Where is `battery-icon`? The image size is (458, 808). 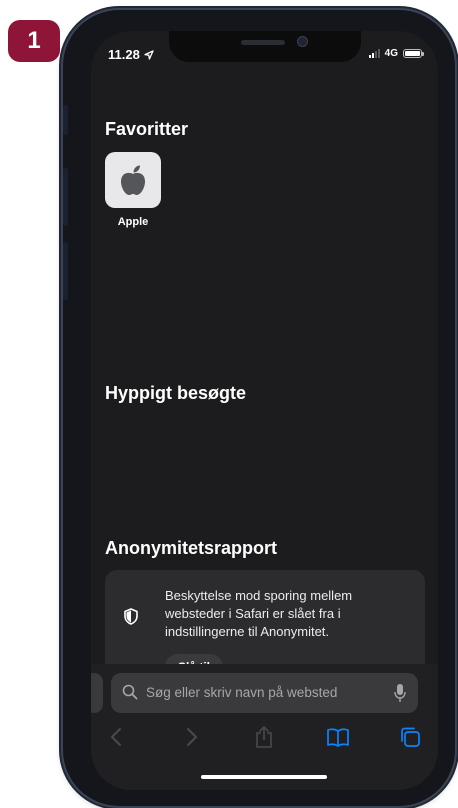 battery-icon is located at coordinates (413, 53).